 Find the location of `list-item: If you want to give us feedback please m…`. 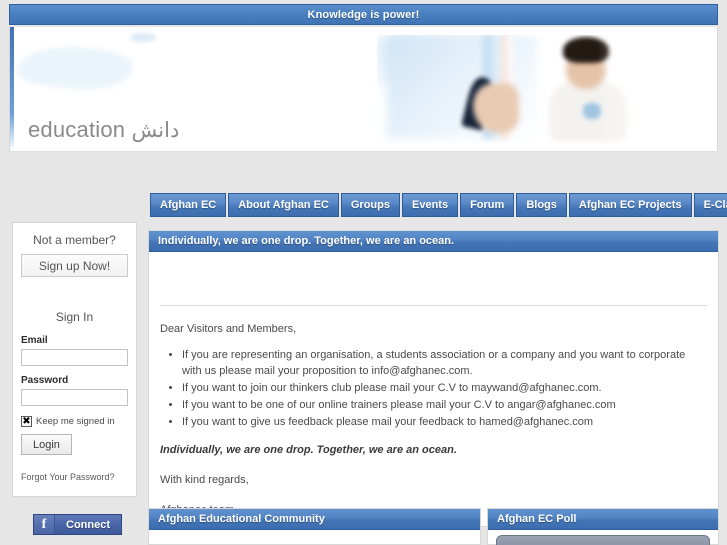

list-item: If you want to give us feedback please m… is located at coordinates (444, 423).